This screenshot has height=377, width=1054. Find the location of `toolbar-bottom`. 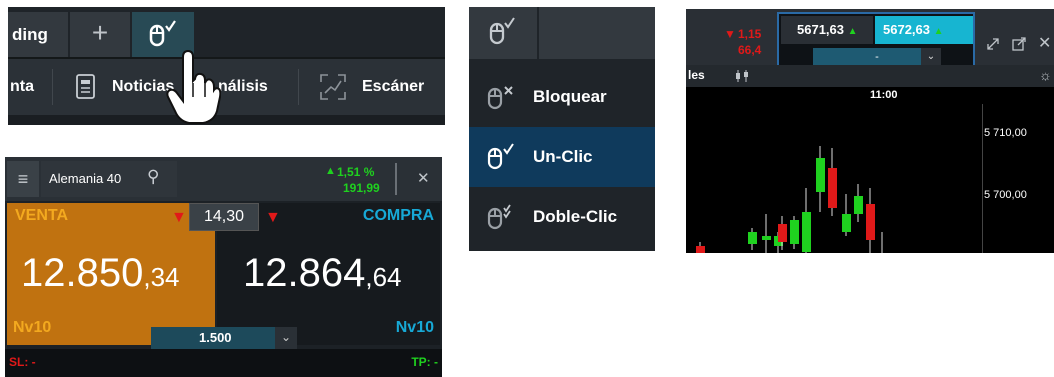

toolbar-bottom is located at coordinates (226, 120).